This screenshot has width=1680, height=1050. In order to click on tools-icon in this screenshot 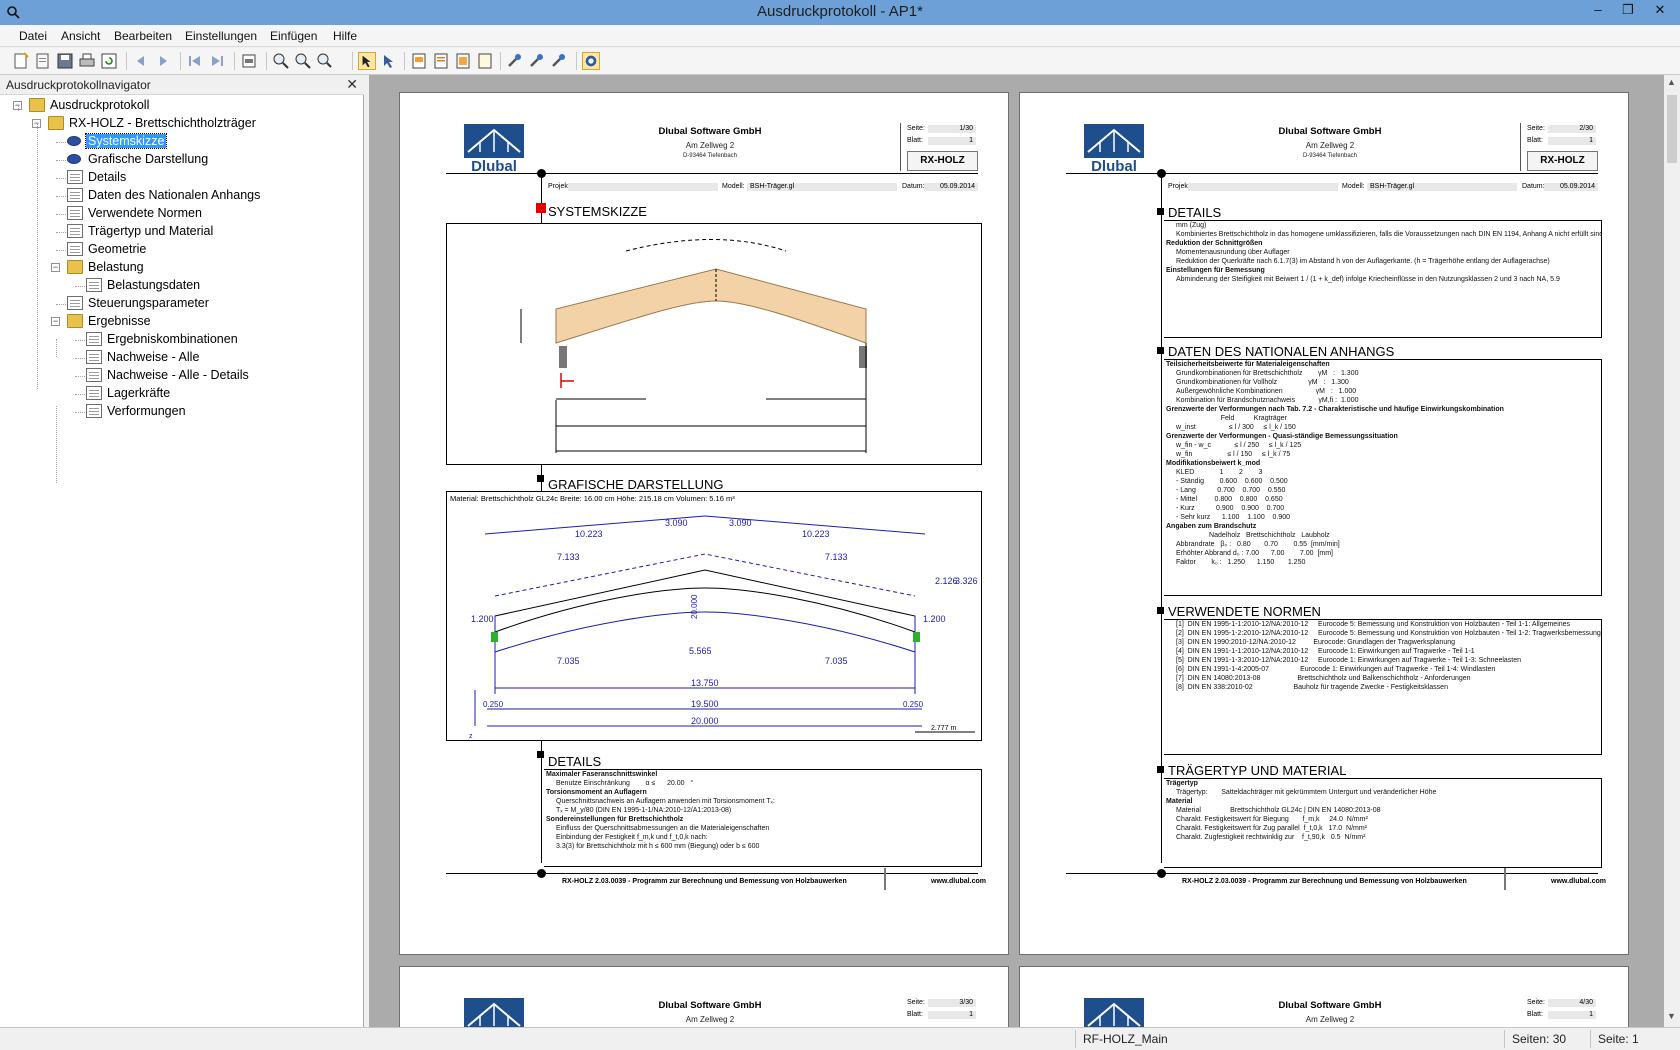, I will do `click(515, 61)`.